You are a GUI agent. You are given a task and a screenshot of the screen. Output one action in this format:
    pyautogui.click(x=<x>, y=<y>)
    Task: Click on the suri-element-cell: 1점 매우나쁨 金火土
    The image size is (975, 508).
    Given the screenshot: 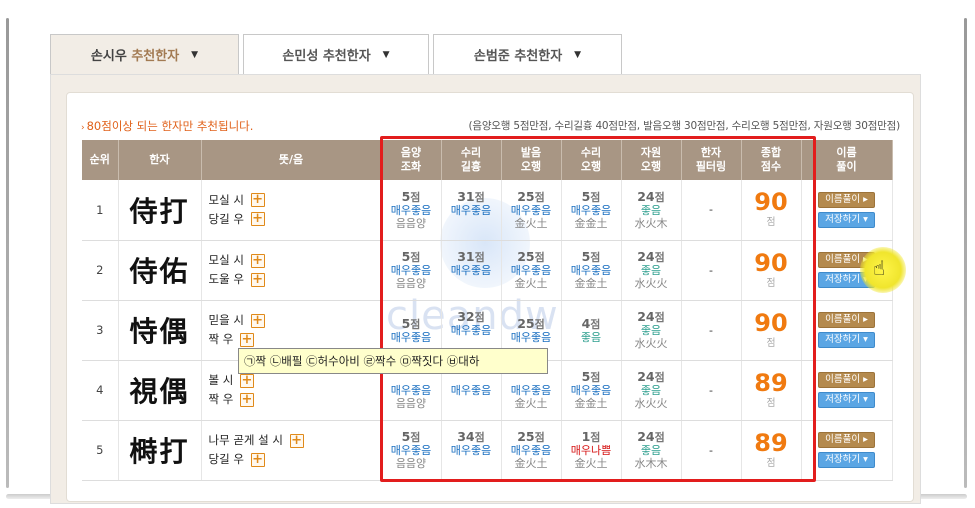 What is the action you would take?
    pyautogui.click(x=591, y=450)
    